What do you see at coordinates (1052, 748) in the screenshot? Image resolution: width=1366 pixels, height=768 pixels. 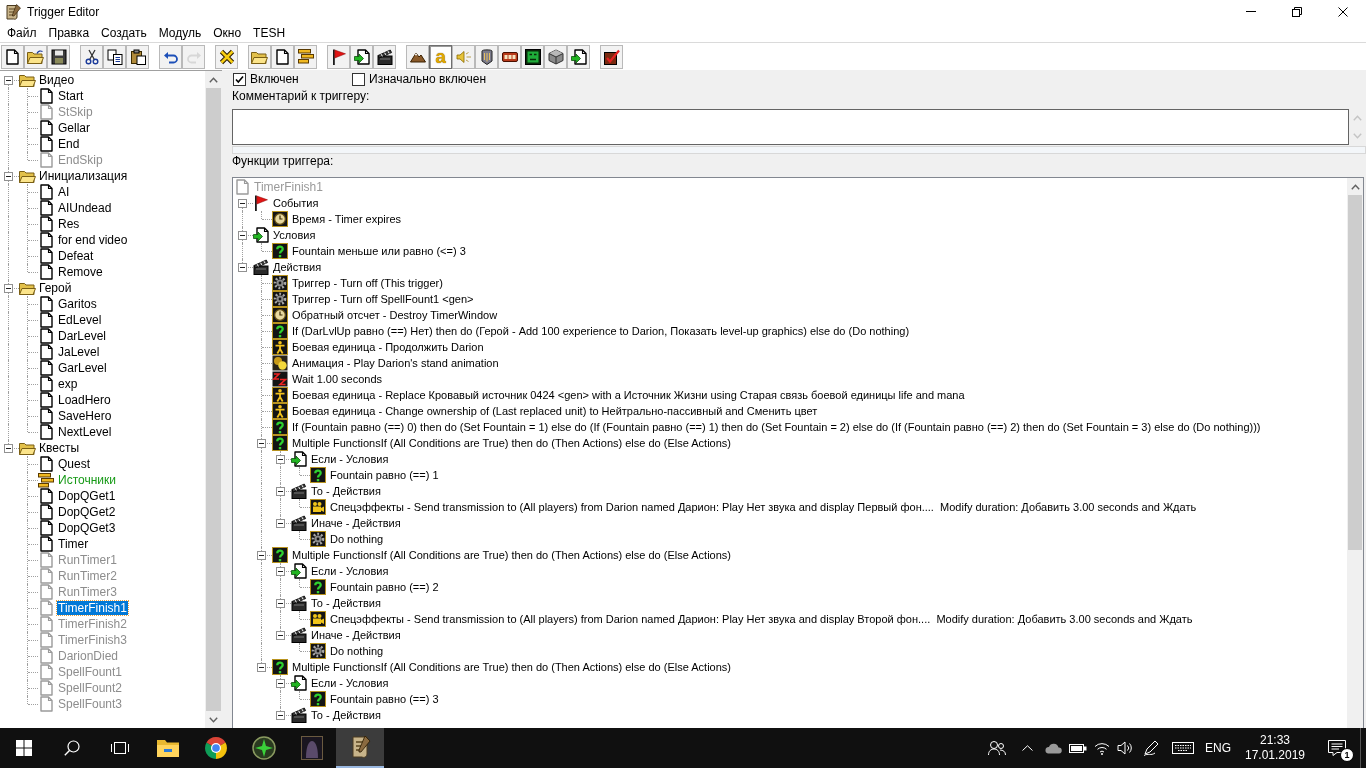 I see `cloud-icon` at bounding box center [1052, 748].